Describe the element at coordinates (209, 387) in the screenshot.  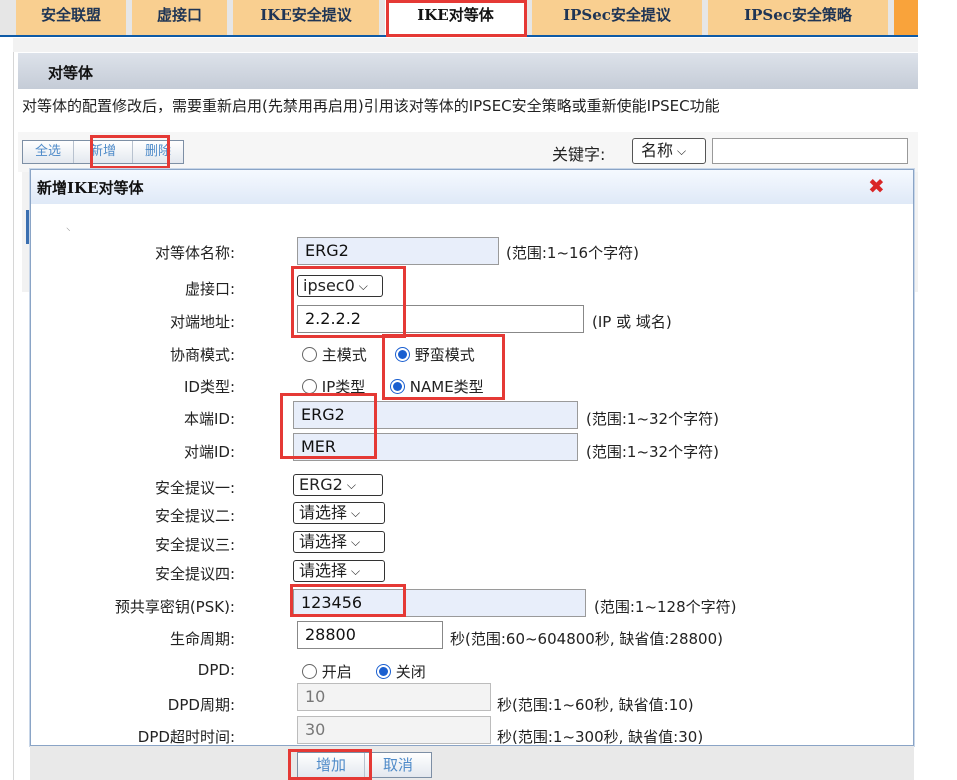
I see `id-type-label: ID类型:` at that location.